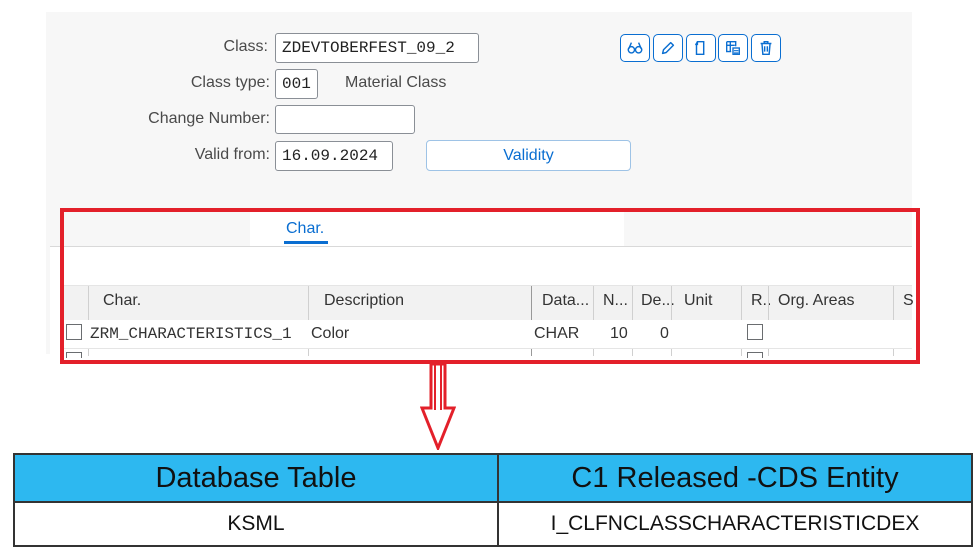 This screenshot has width=978, height=551. Describe the element at coordinates (701, 48) in the screenshot. I see `copy-document-icon` at that location.